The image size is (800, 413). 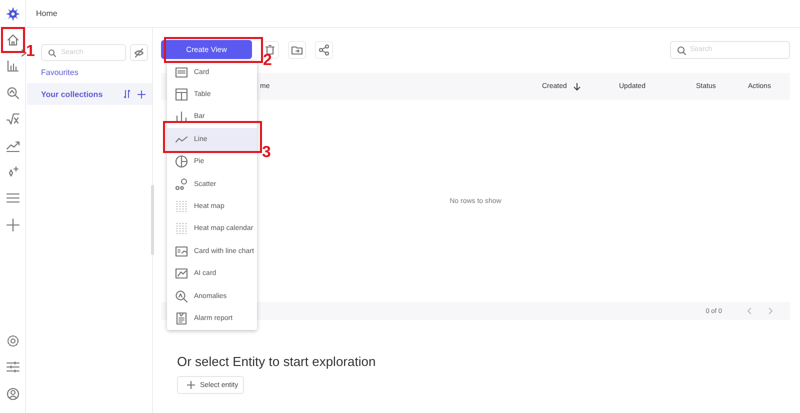 I want to click on highlight-frame, so click(x=13, y=40).